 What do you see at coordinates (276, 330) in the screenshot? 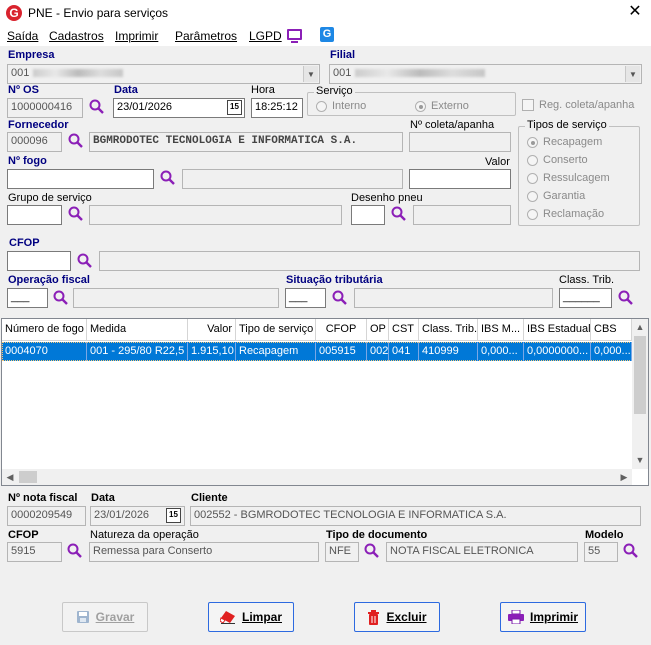
I see `col-header-tipo-servico: Tipo de serviço` at bounding box center [276, 330].